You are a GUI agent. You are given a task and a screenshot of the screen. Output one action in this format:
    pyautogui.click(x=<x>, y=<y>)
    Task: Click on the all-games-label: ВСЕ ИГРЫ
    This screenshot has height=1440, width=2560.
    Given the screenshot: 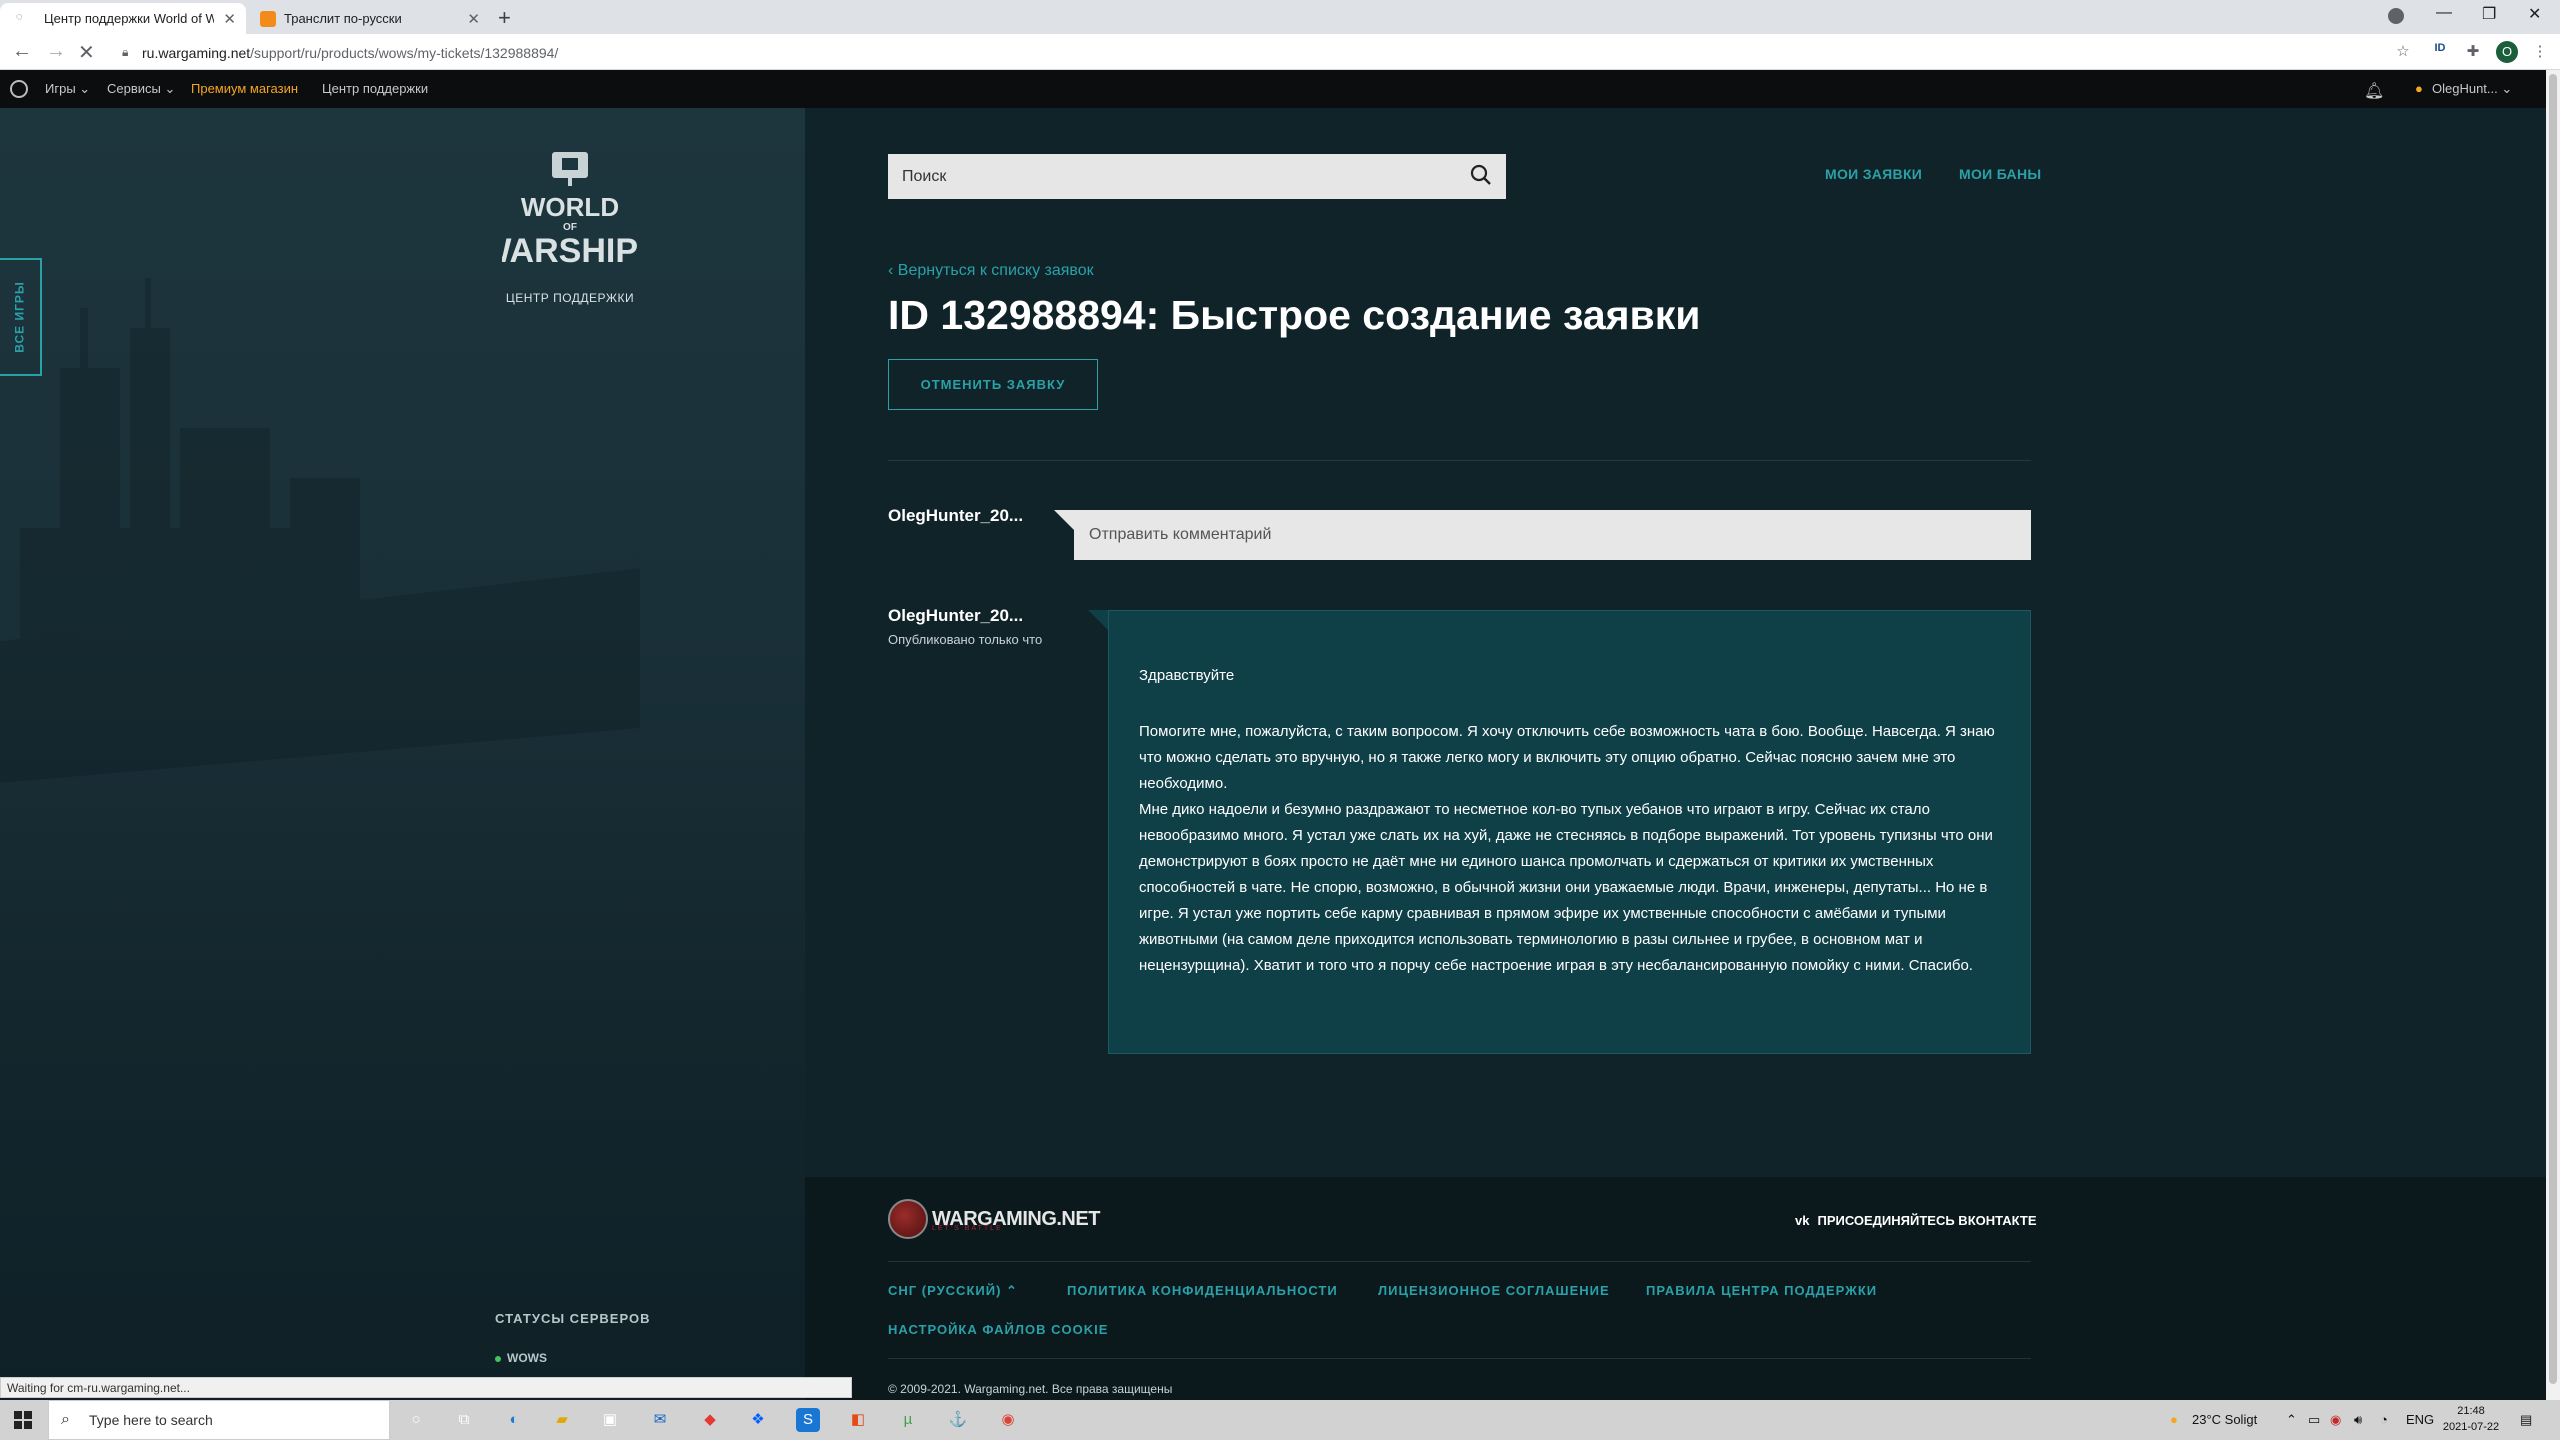 What is the action you would take?
    pyautogui.click(x=20, y=317)
    